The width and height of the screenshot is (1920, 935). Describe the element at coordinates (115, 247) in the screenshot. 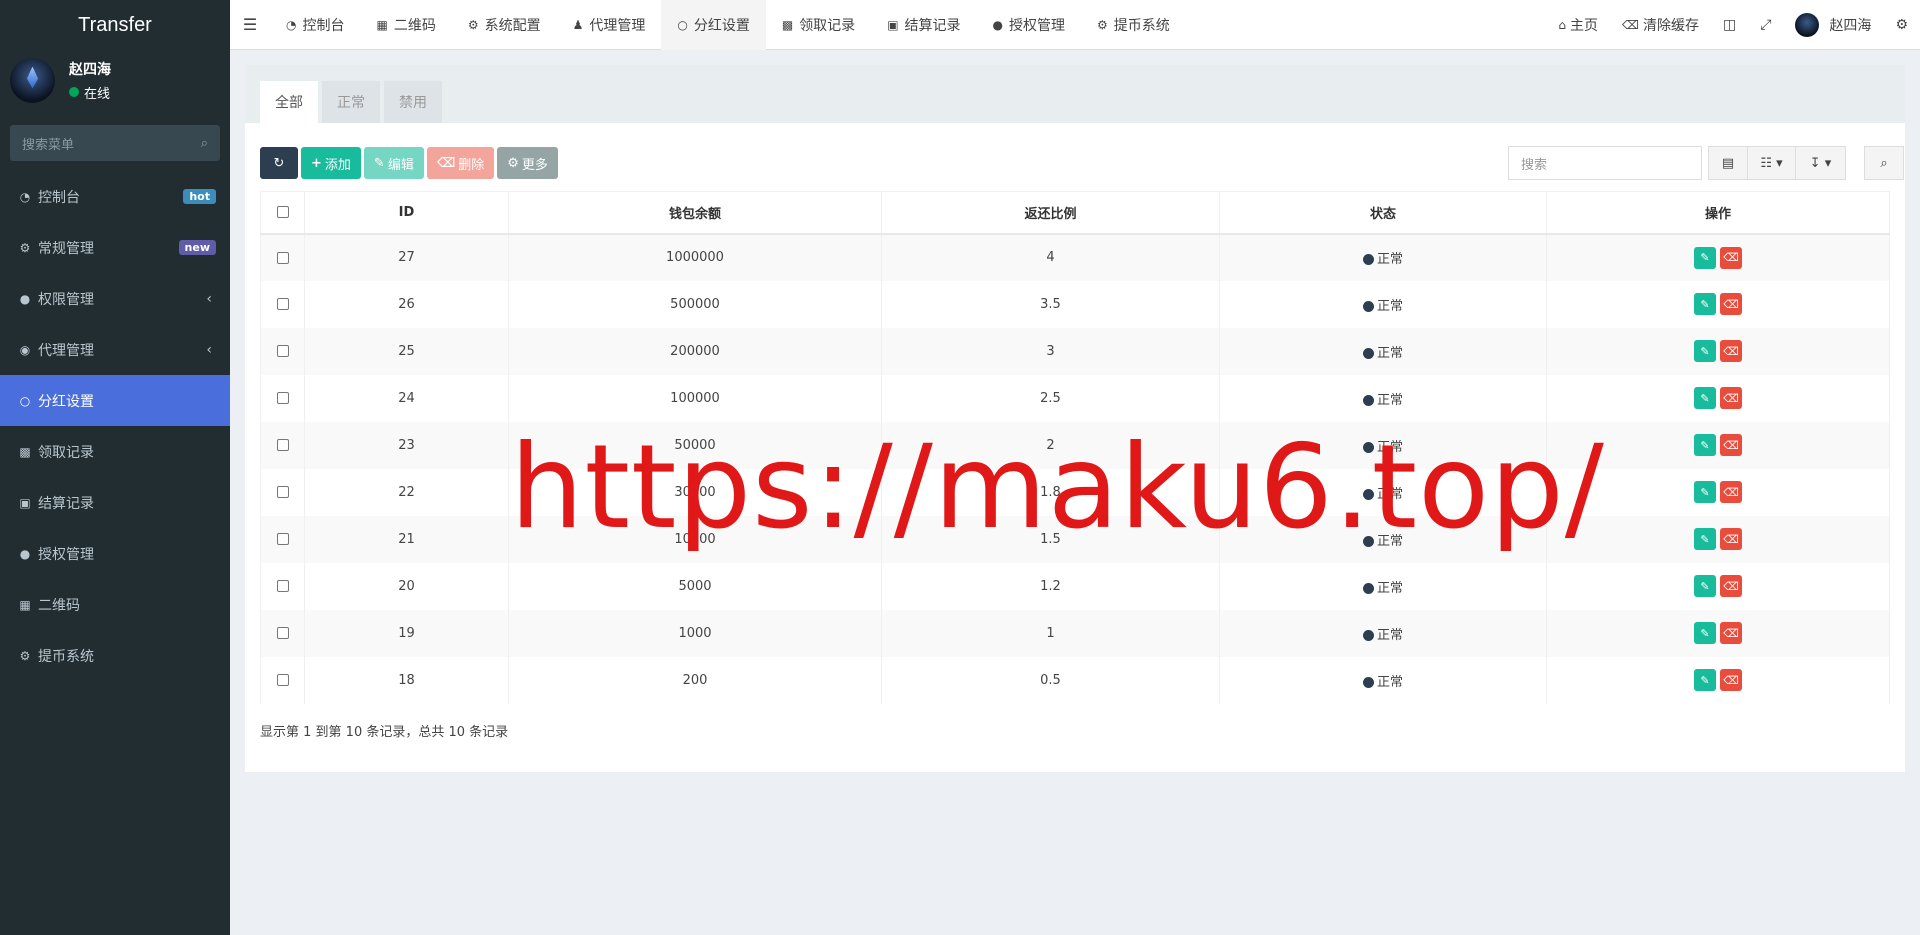

I see `sidebar-item-general: ⚙ 常规管理 new` at that location.